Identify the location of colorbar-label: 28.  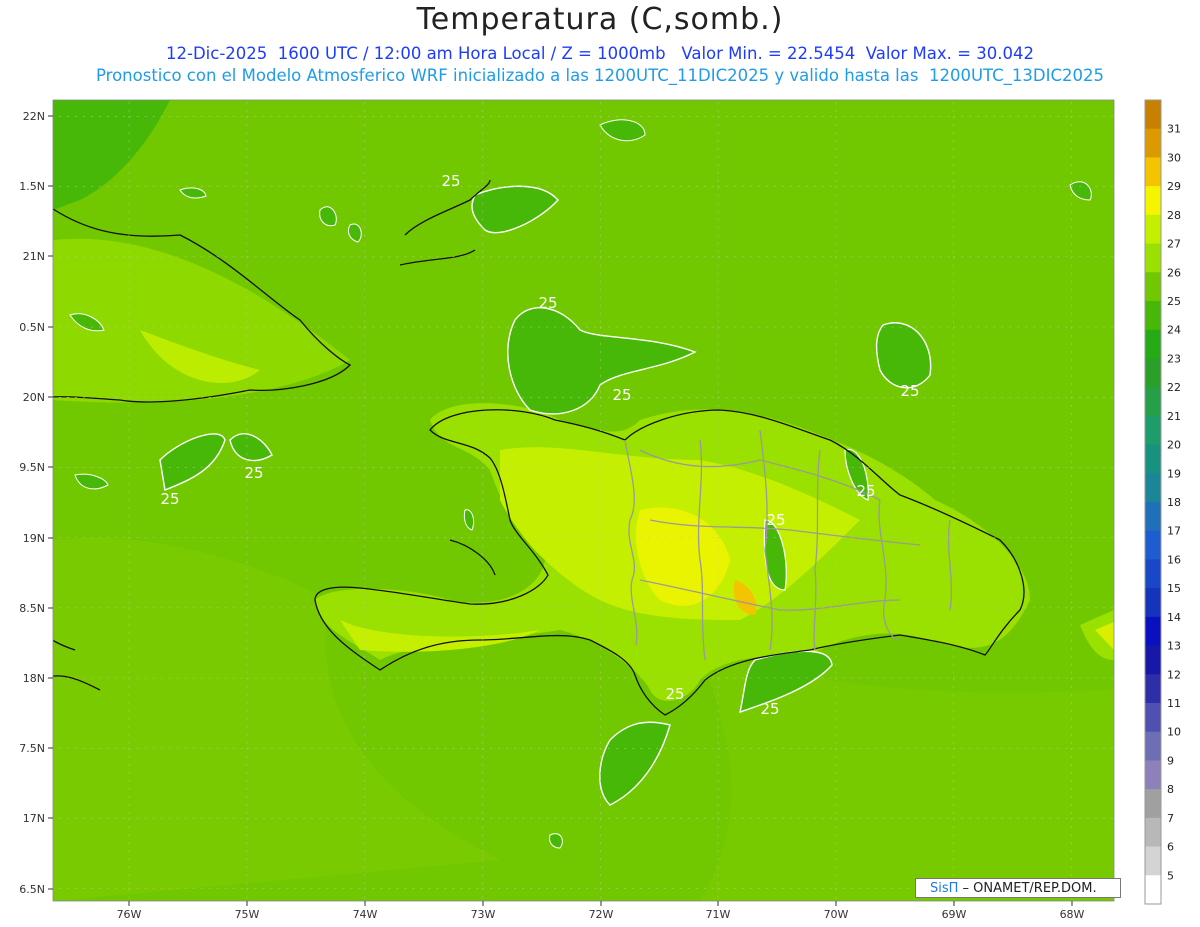
(1174, 215).